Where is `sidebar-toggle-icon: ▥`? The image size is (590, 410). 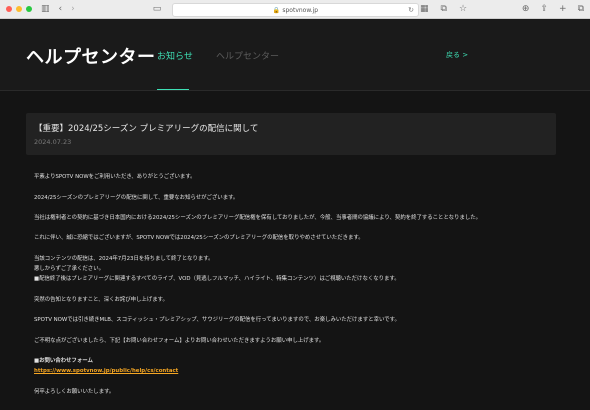
sidebar-toggle-icon: ▥ is located at coordinates (45, 9).